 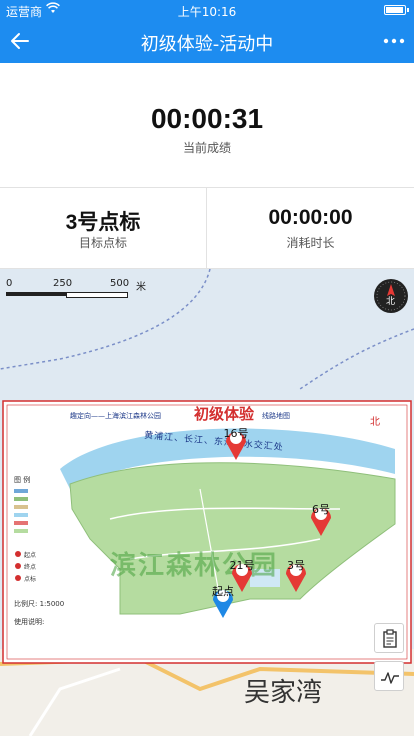 I want to click on target-stat: 3号点标 目标点标, so click(x=103, y=228).